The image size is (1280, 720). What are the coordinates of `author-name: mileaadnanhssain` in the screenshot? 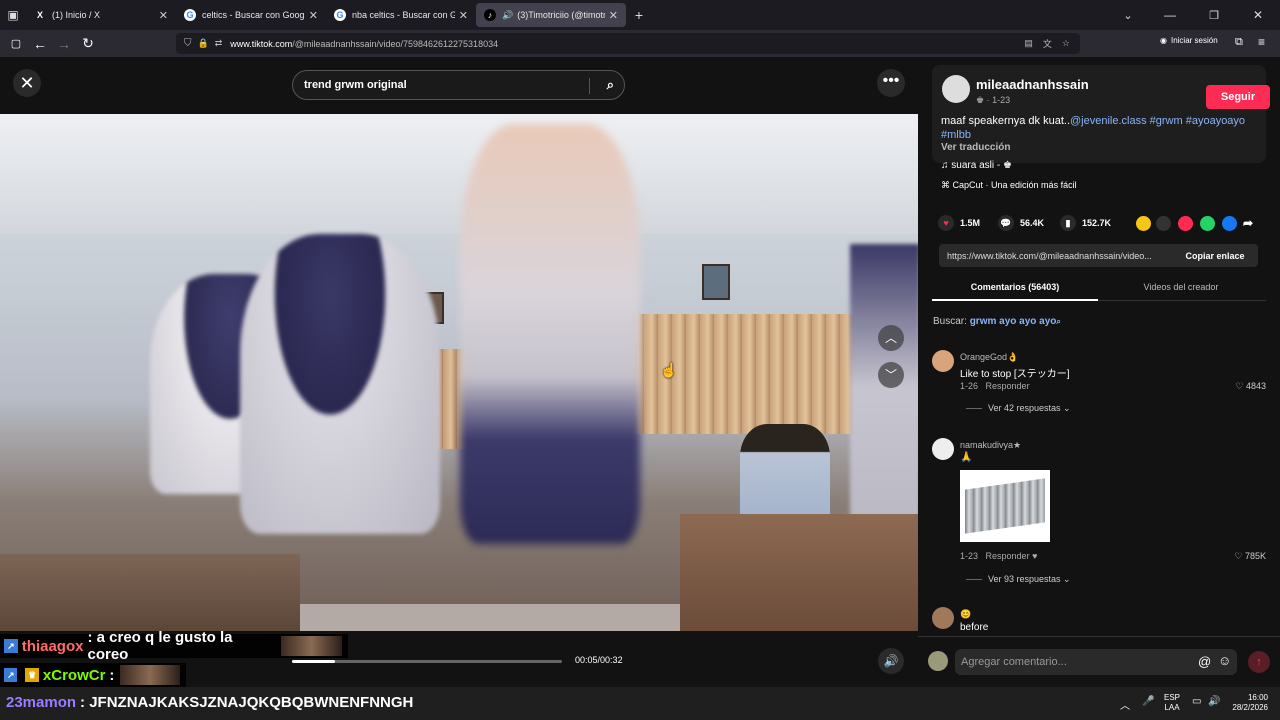 It's located at (1032, 84).